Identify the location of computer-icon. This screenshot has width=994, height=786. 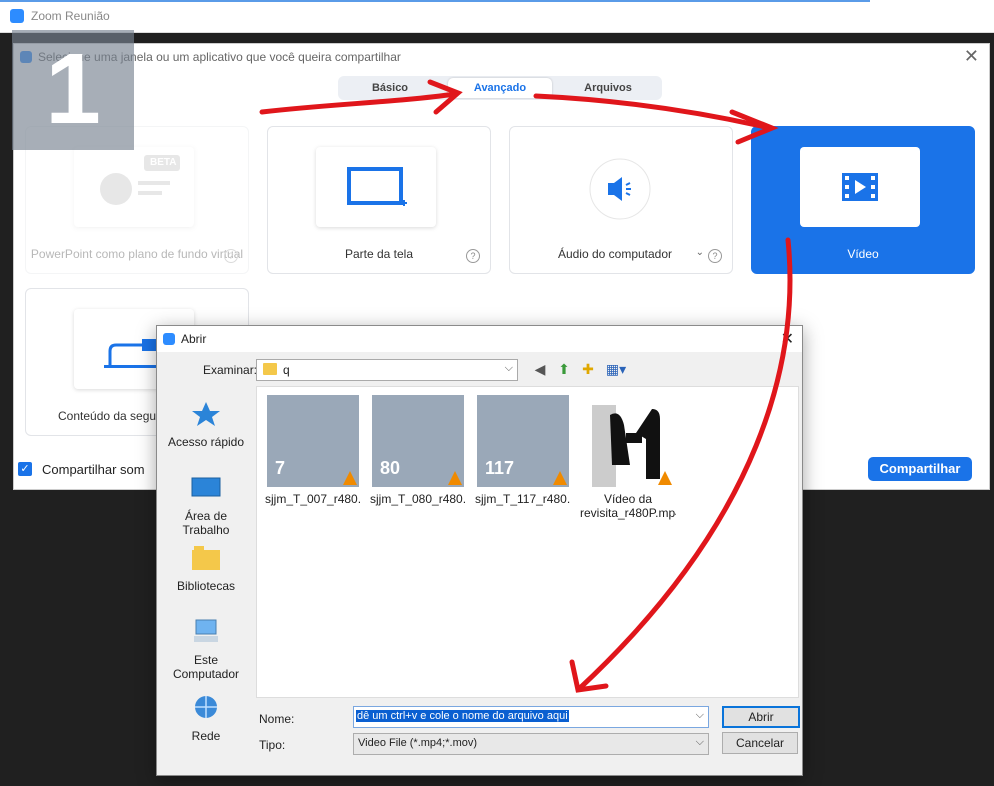
(206, 630).